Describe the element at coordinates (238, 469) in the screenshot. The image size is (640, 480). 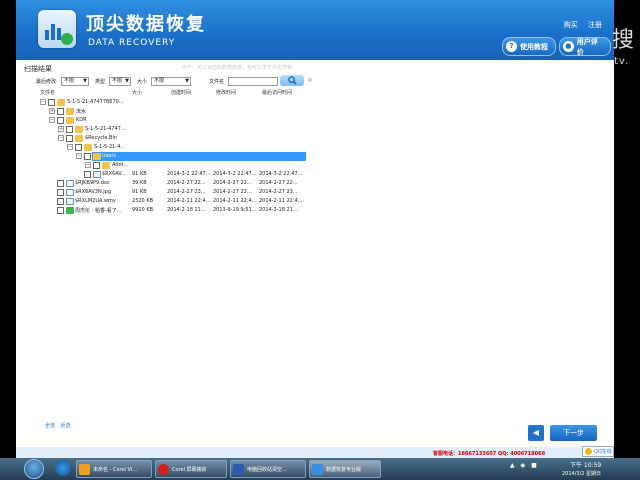
I see `word-document-icon` at that location.